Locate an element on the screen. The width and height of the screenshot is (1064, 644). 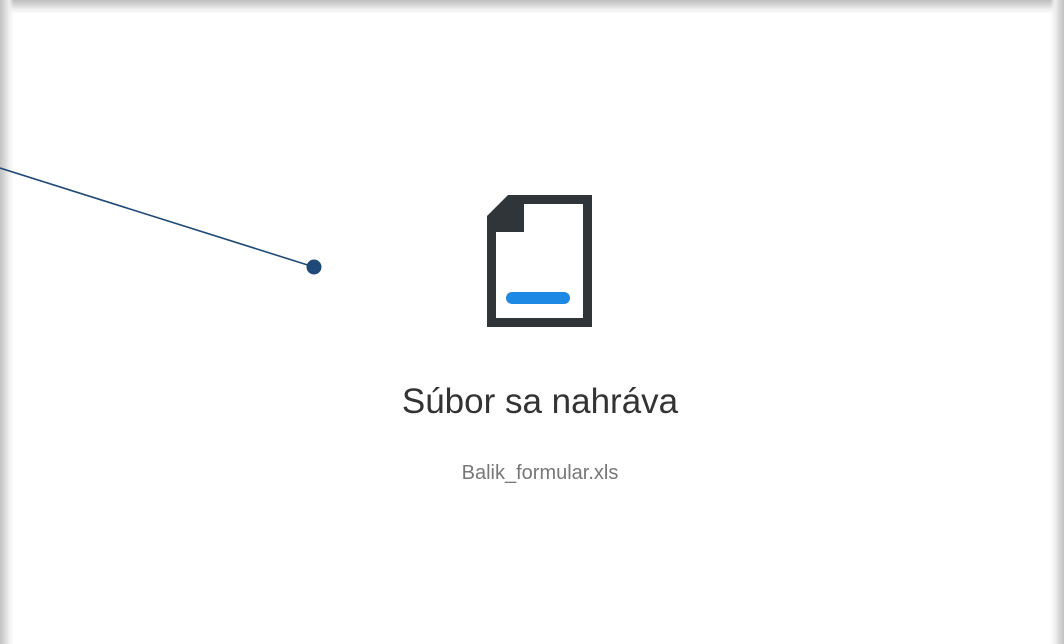
document-upload-icon is located at coordinates (539, 261).